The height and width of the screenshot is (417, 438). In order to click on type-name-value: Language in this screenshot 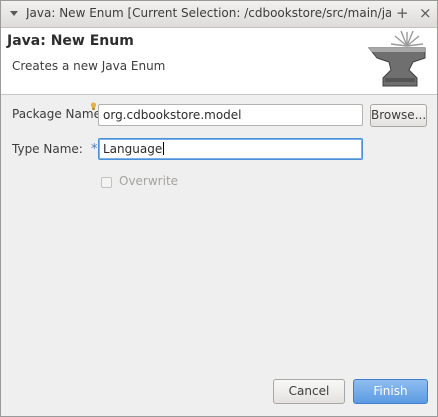, I will do `click(133, 149)`.